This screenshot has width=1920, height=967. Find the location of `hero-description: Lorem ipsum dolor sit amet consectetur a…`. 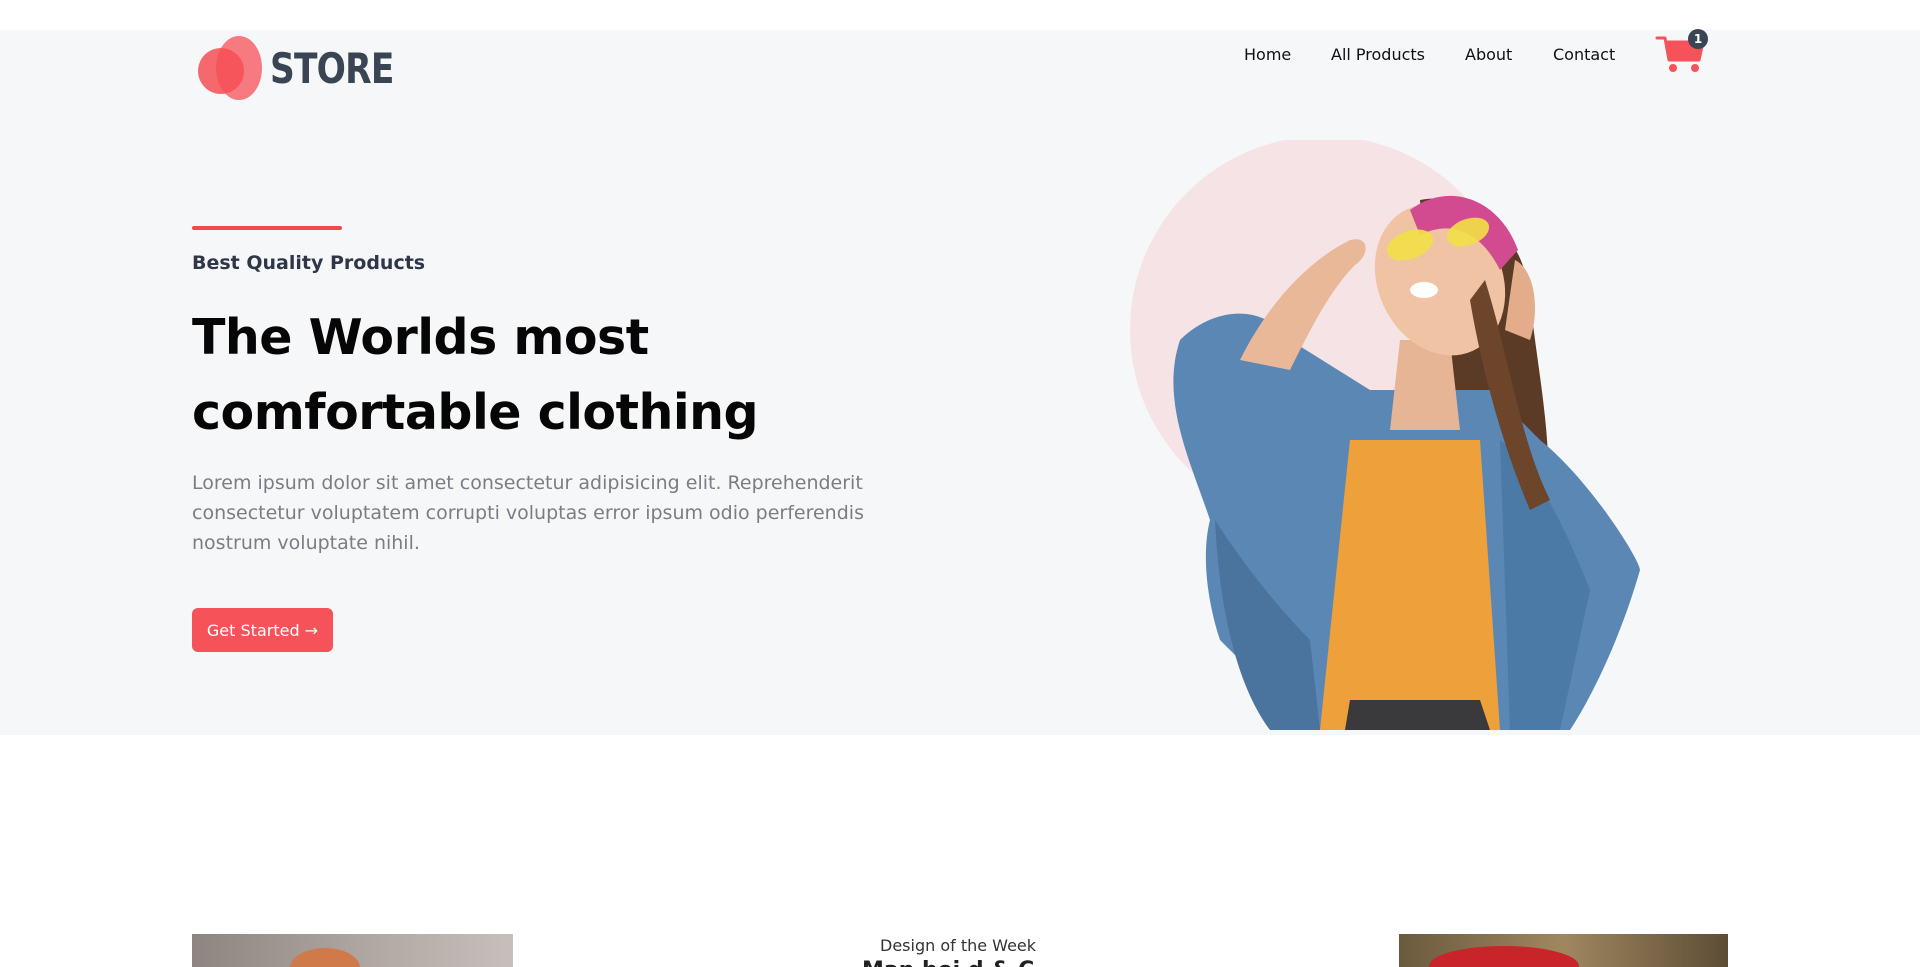

hero-description: Lorem ipsum dolor sit amet consectetur a… is located at coordinates (528, 513).